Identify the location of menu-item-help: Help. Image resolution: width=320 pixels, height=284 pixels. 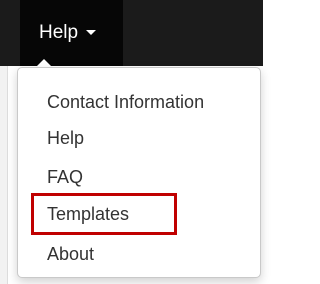
(65, 138).